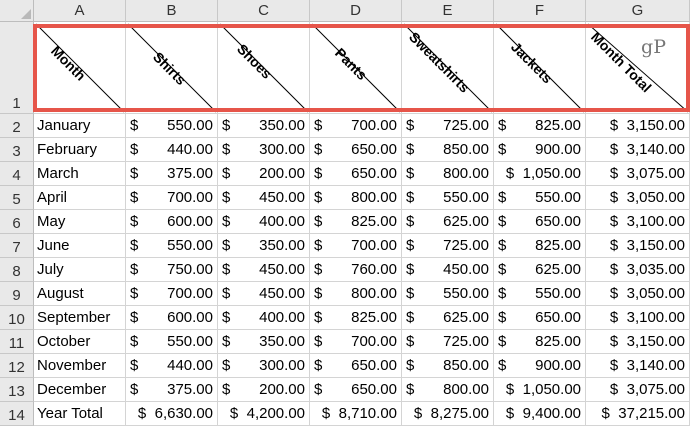 This screenshot has height=427, width=692. What do you see at coordinates (80, 414) in the screenshot?
I see `cell-month: Year Total` at bounding box center [80, 414].